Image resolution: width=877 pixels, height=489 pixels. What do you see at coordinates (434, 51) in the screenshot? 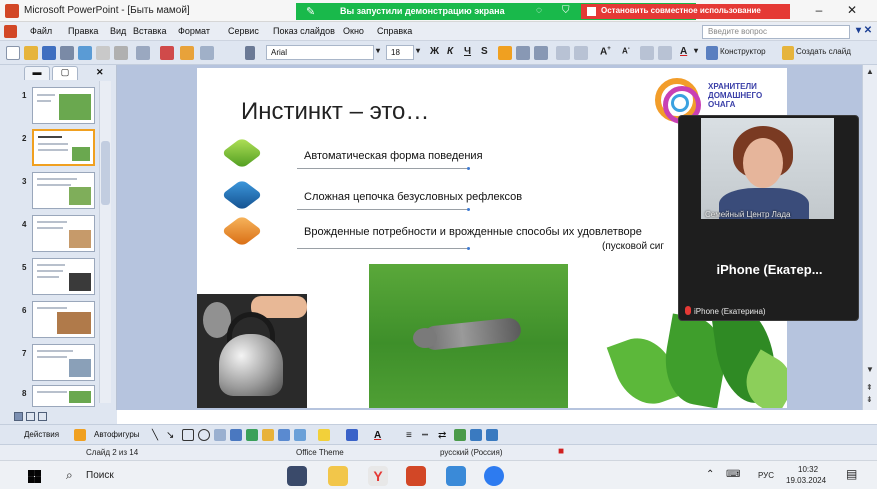
I see `bold-button: Ж` at bounding box center [434, 51].